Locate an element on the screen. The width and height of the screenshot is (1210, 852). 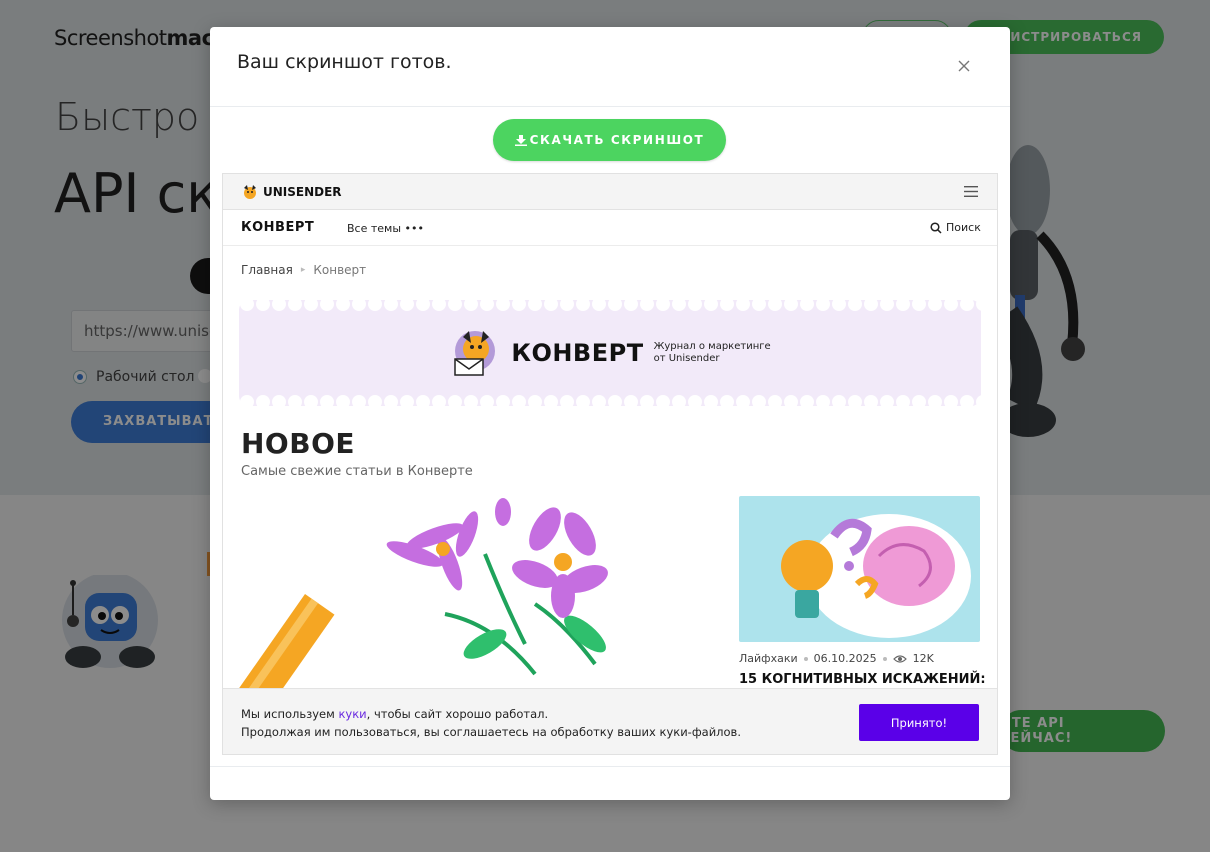
article-card-meta: Лайфхаки 06.10.2025 12K is located at coordinates (836, 658).